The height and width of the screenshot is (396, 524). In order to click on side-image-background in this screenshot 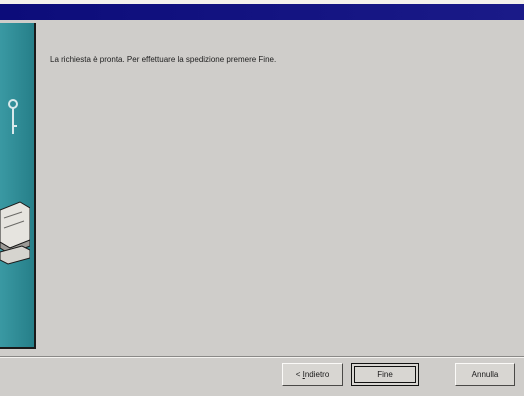, I will do `click(17, 185)`.